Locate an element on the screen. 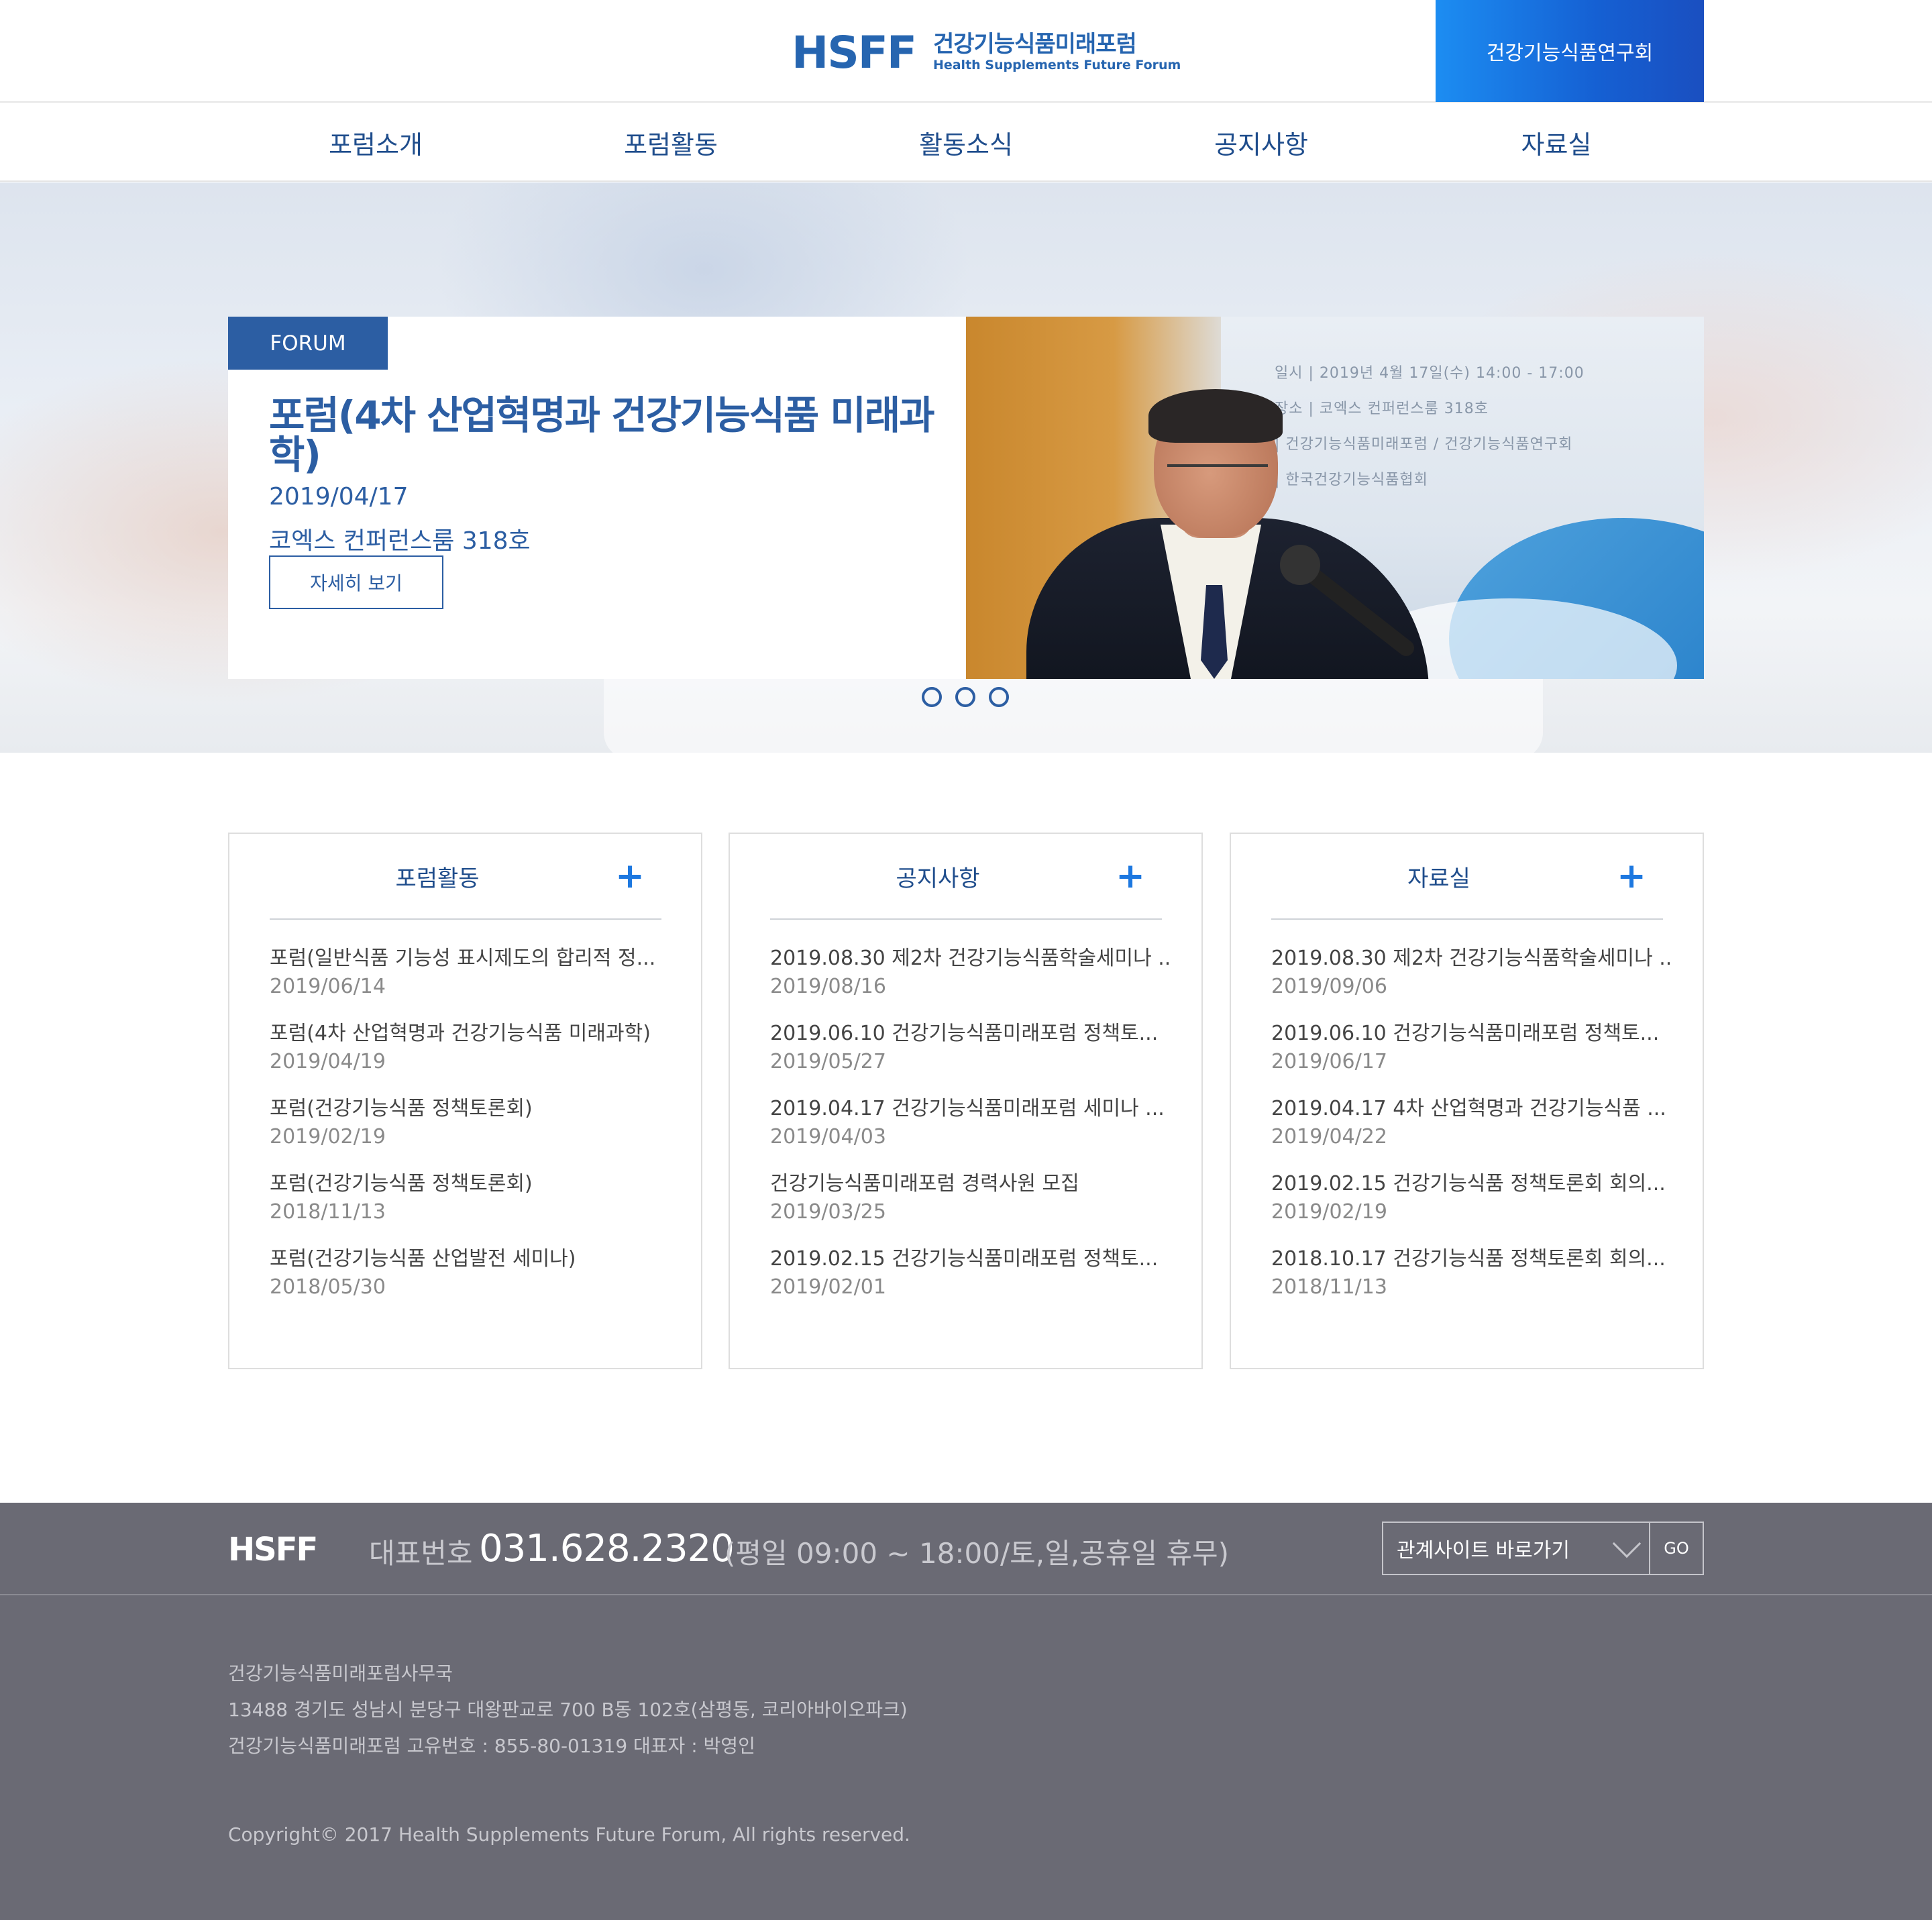 The height and width of the screenshot is (1920, 1932). item-title: 포럼(건강기능식품 산업발전 세미나) is located at coordinates (471, 1259).